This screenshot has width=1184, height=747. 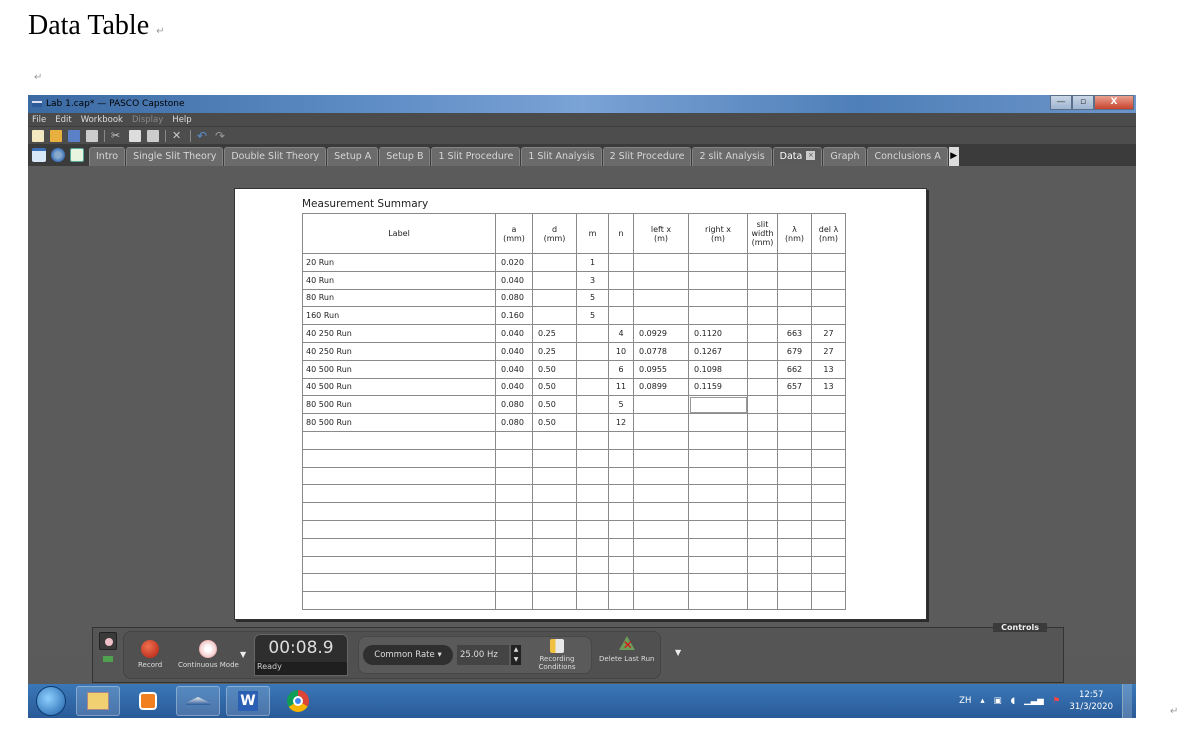 What do you see at coordinates (353, 156) in the screenshot?
I see `tab-setup-a: Setup A` at bounding box center [353, 156].